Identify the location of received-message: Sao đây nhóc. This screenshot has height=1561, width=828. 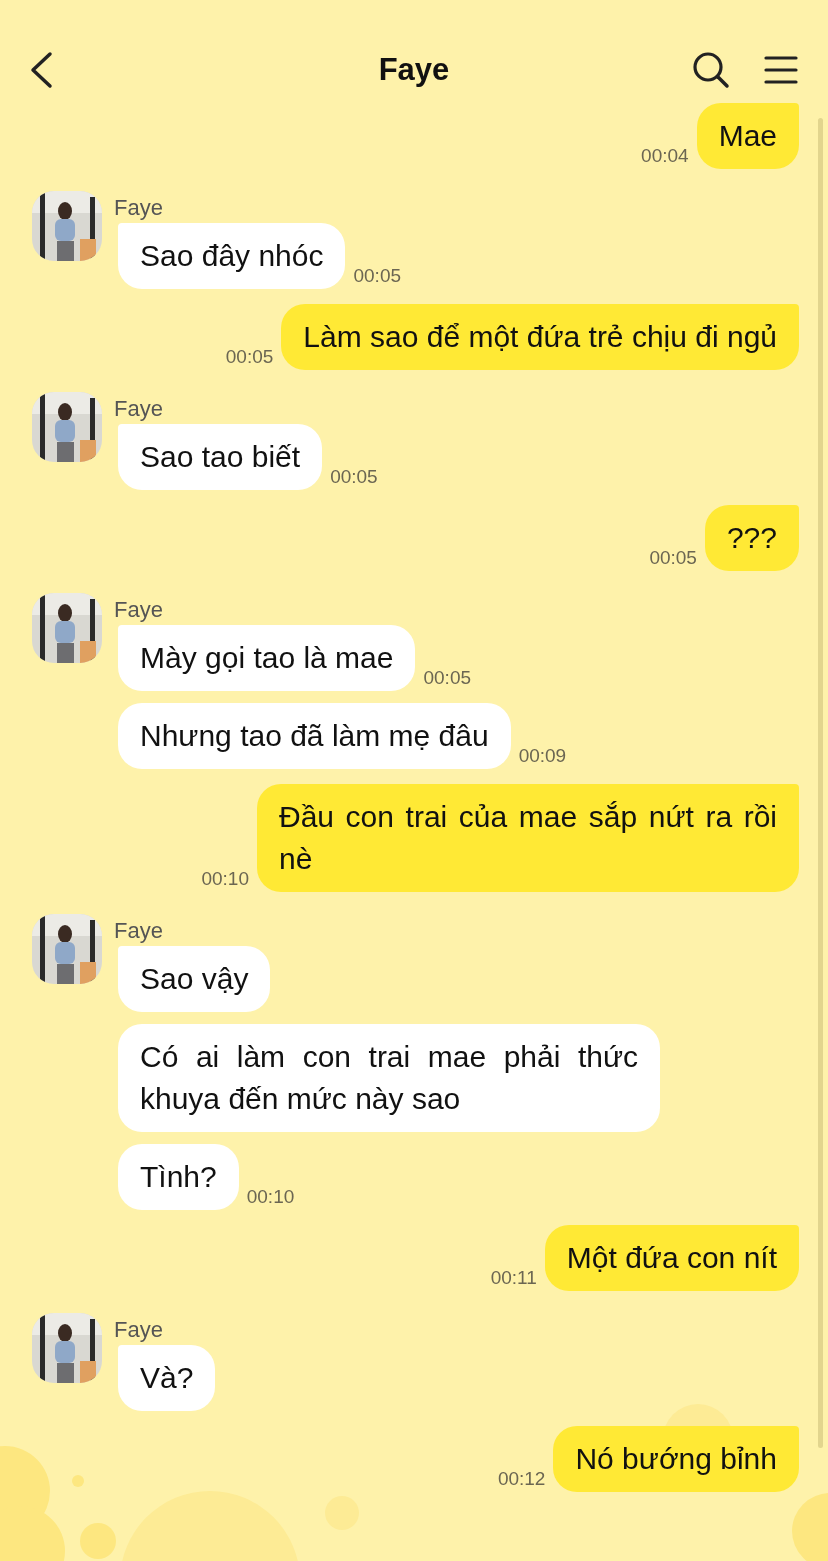
(232, 256).